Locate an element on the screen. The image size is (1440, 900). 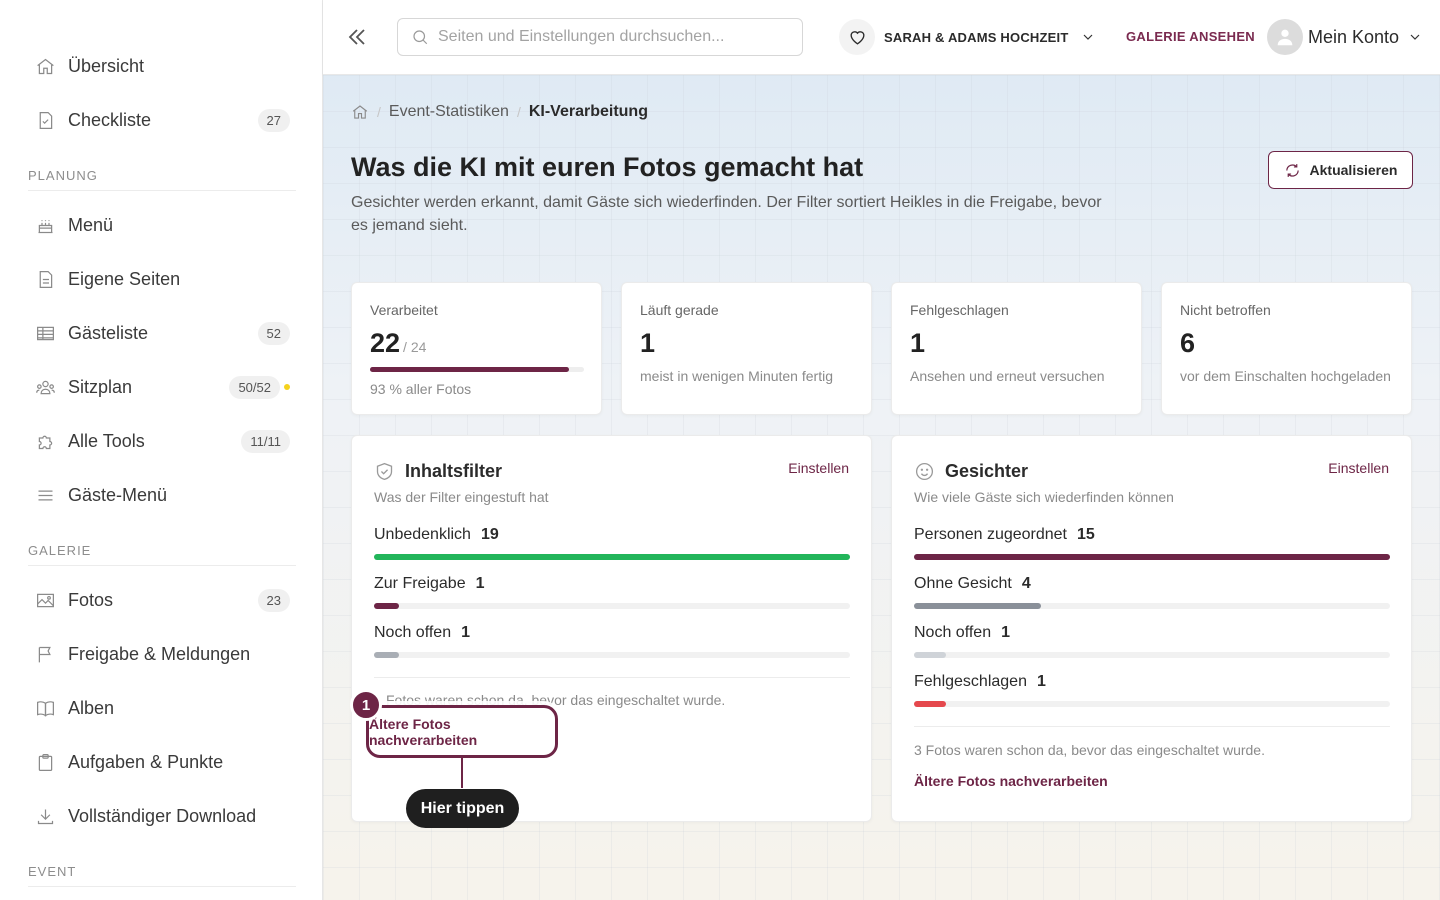
collapse-sidebar-button is located at coordinates (357, 37).